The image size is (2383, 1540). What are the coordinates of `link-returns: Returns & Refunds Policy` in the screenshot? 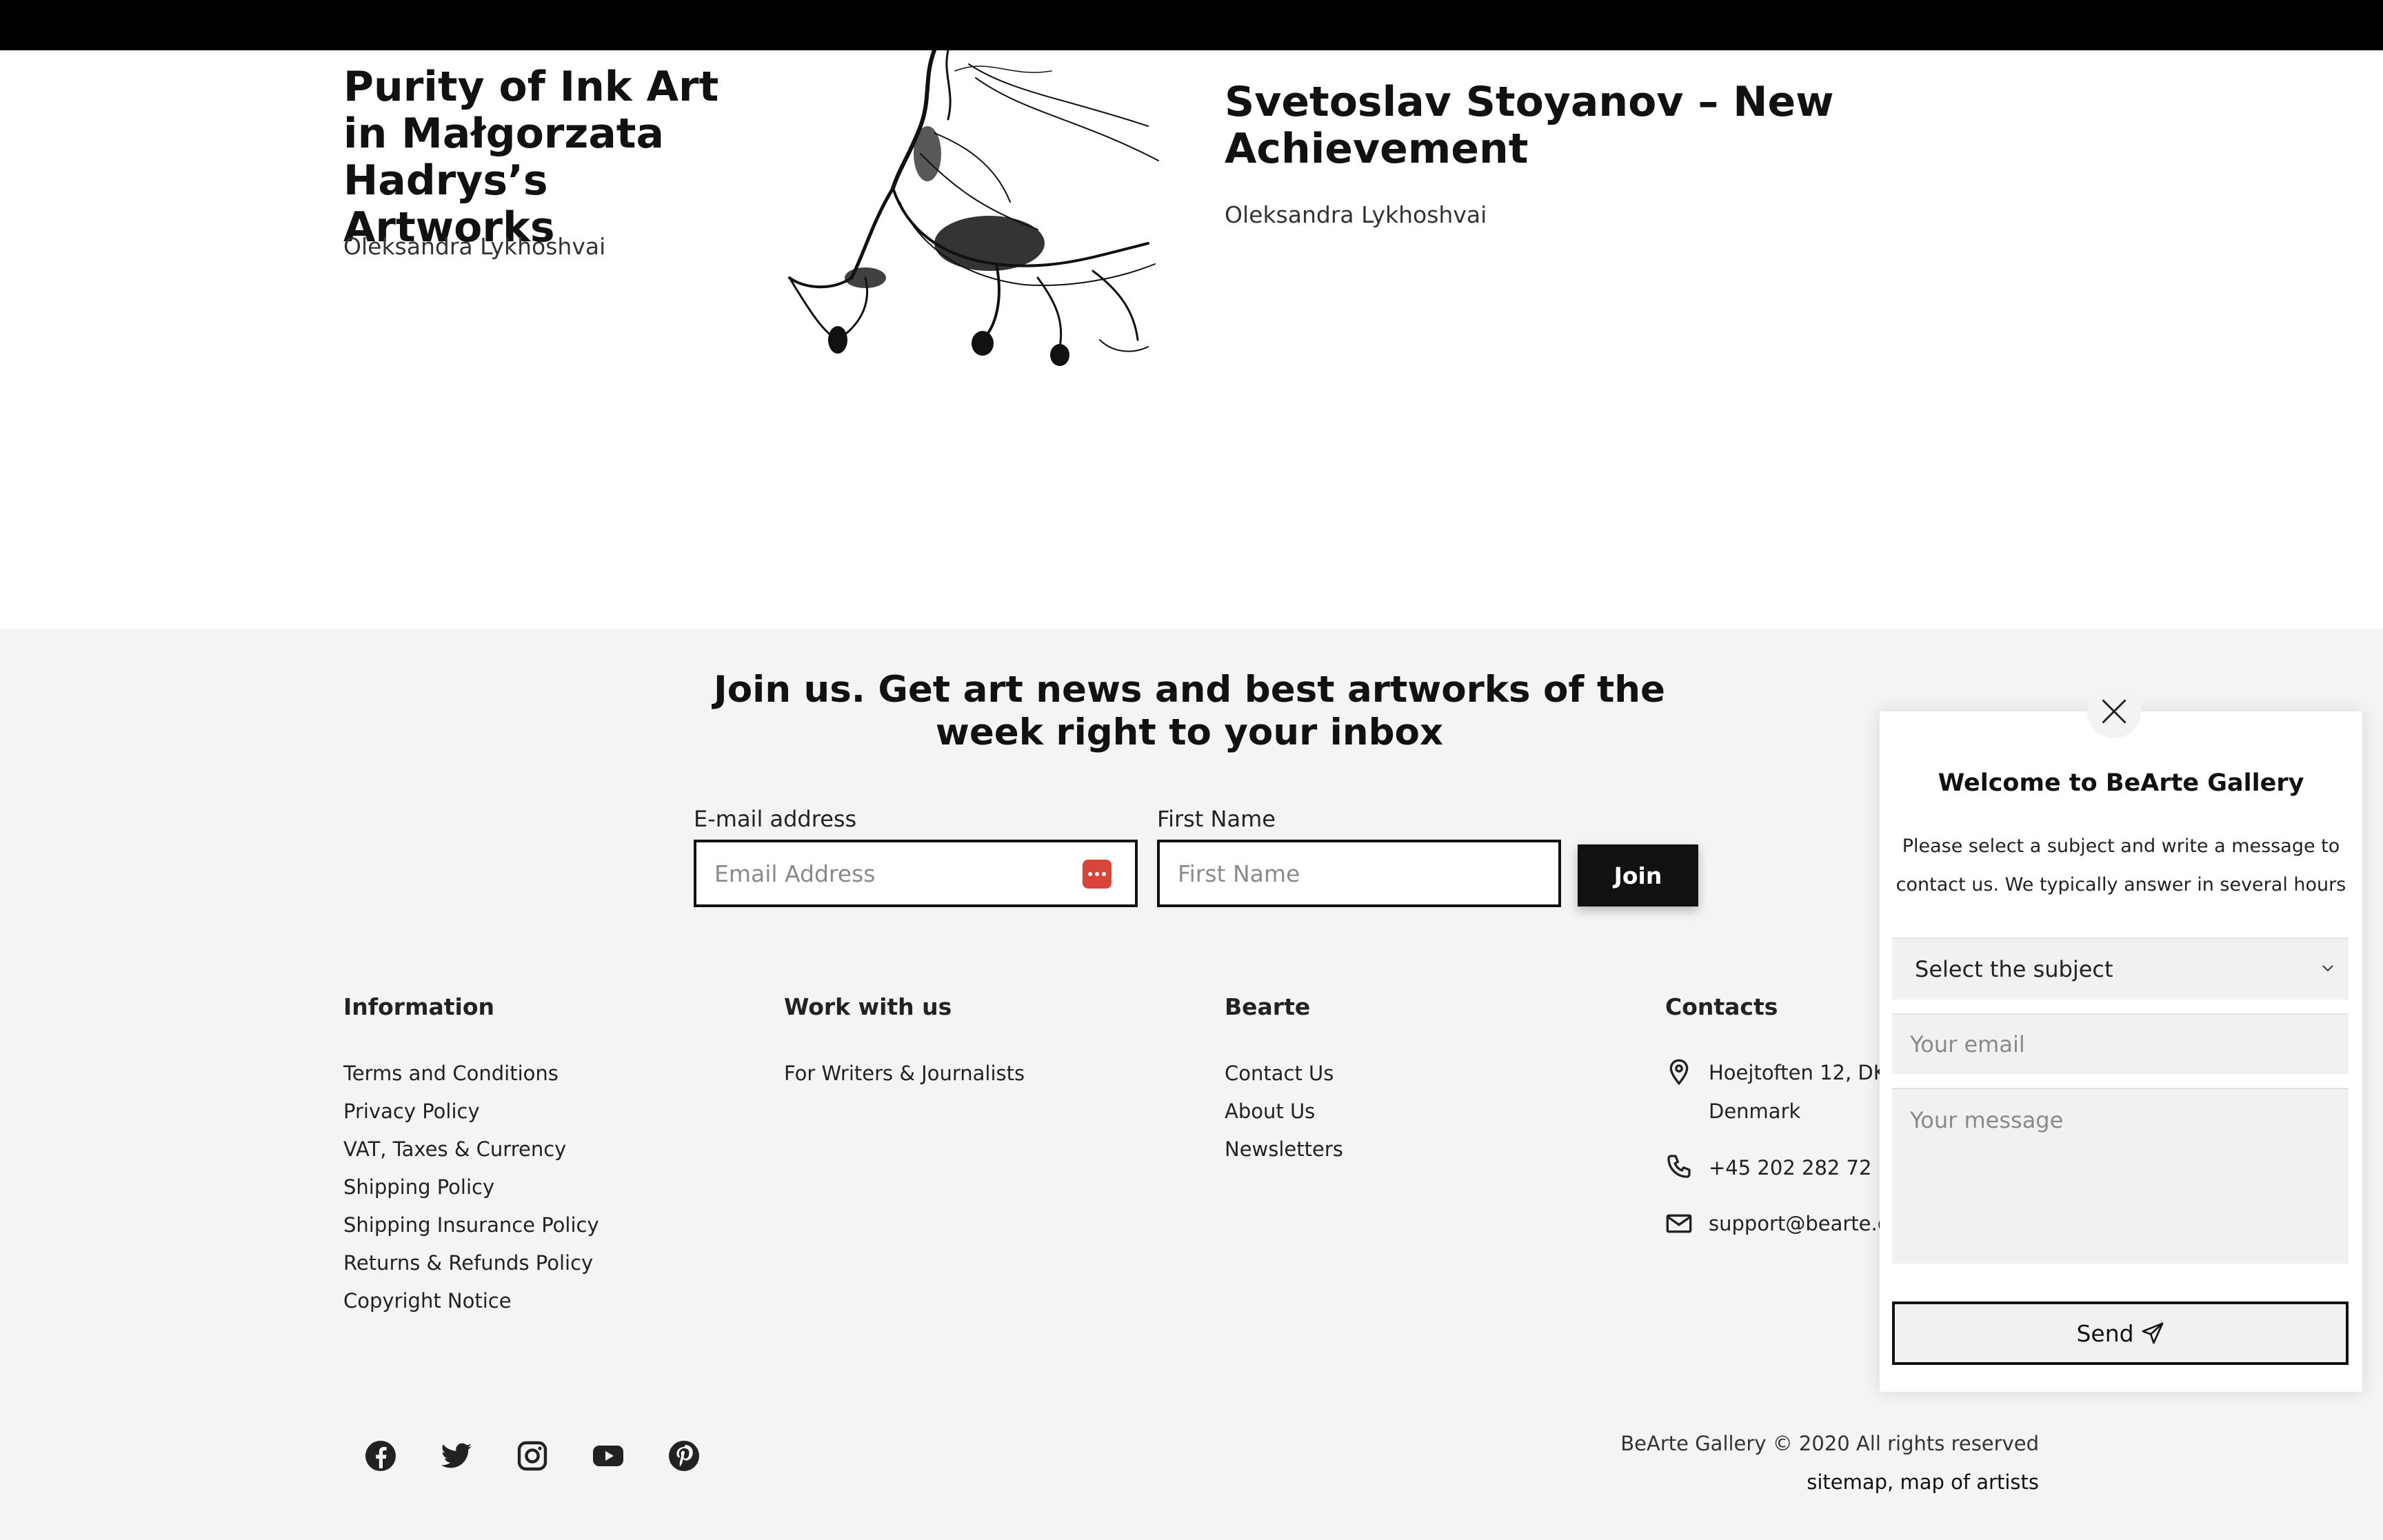 It's located at (471, 1263).